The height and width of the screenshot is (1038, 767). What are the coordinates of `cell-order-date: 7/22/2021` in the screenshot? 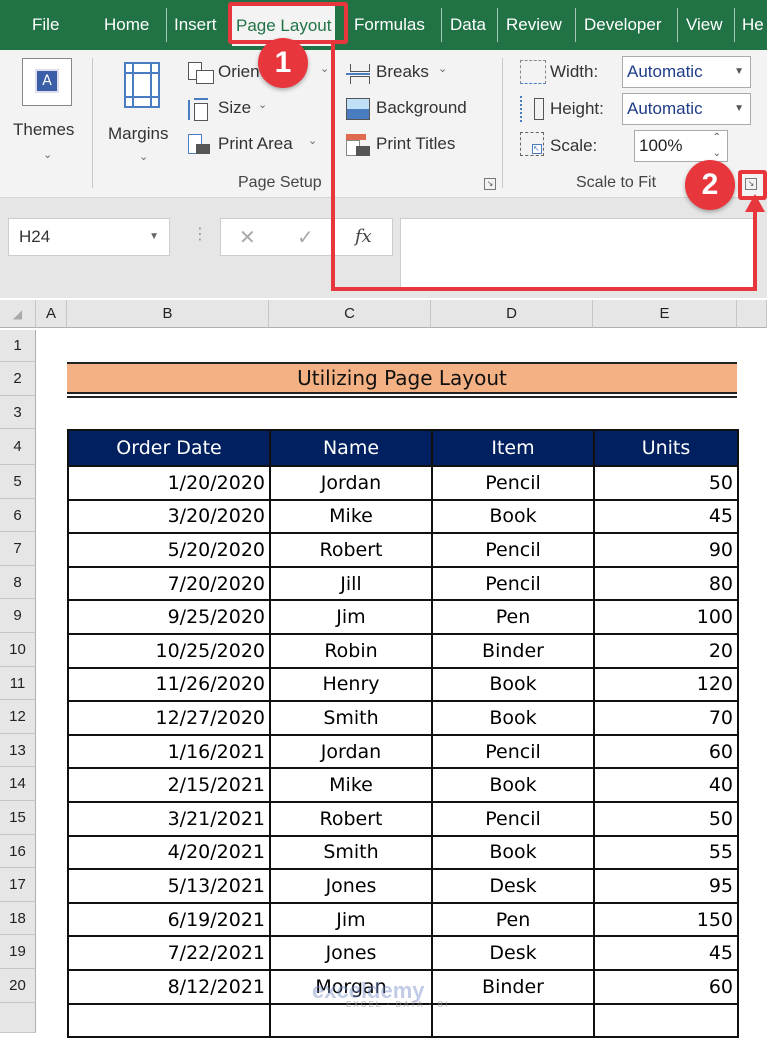 It's located at (169, 953).